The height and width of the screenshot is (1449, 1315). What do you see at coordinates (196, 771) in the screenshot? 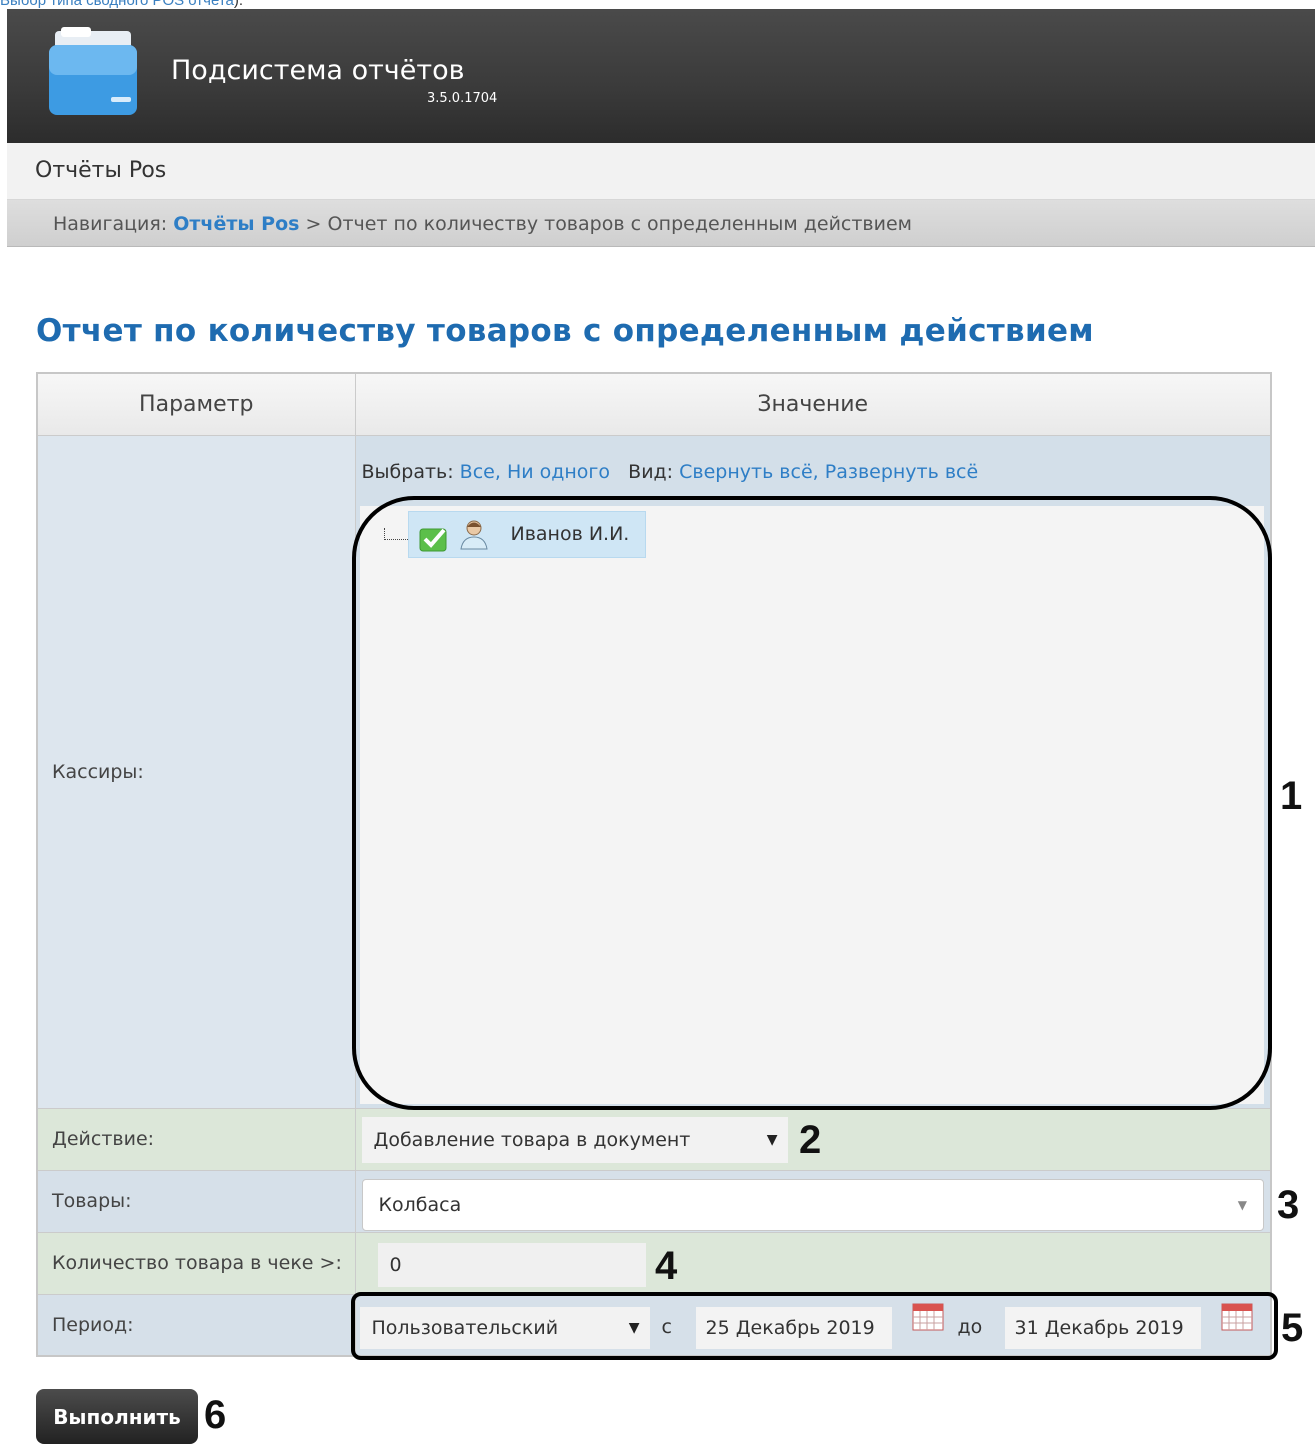
I see `cashiers-label: Кассиры:` at bounding box center [196, 771].